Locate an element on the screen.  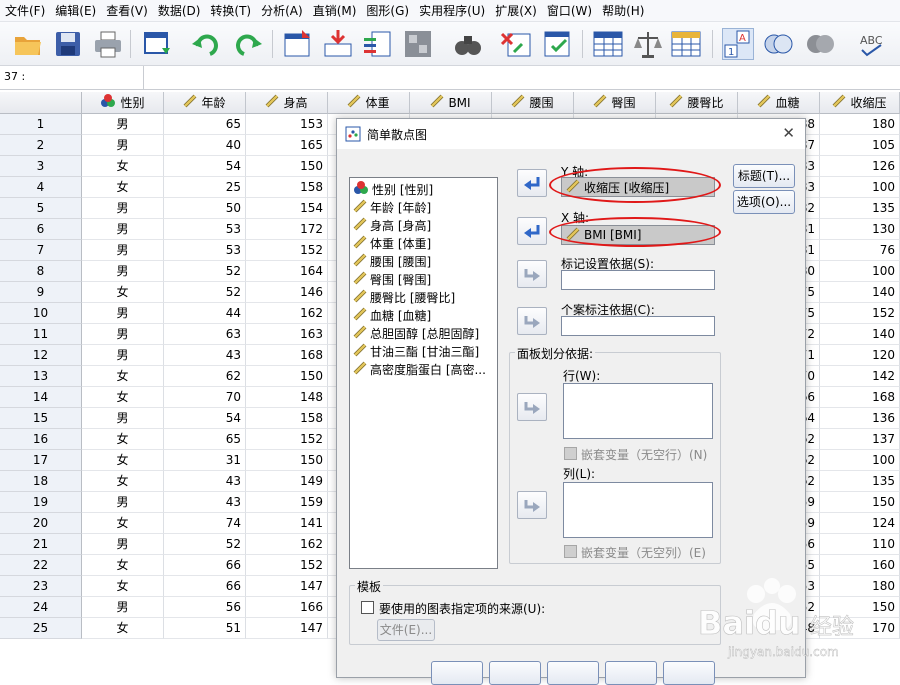
table-cell: 56 is located at coordinates (205, 607).